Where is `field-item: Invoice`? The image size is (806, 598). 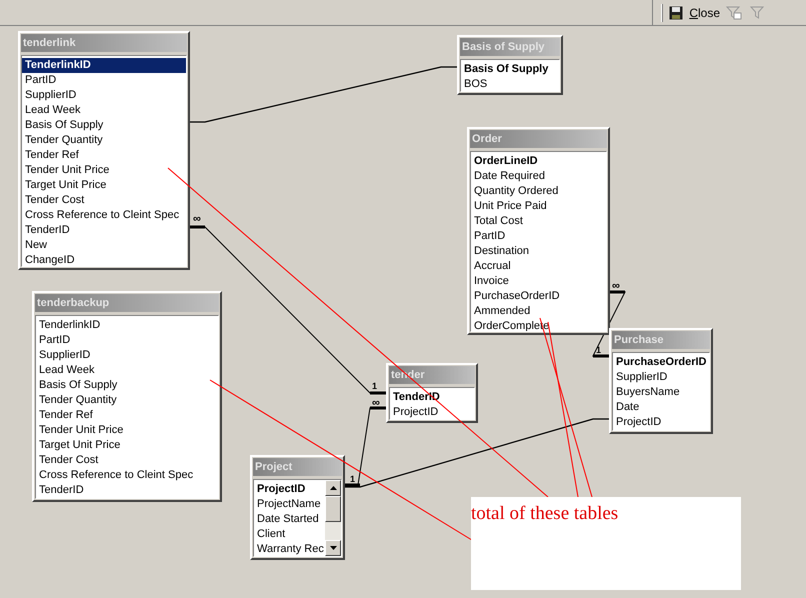 field-item: Invoice is located at coordinates (538, 281).